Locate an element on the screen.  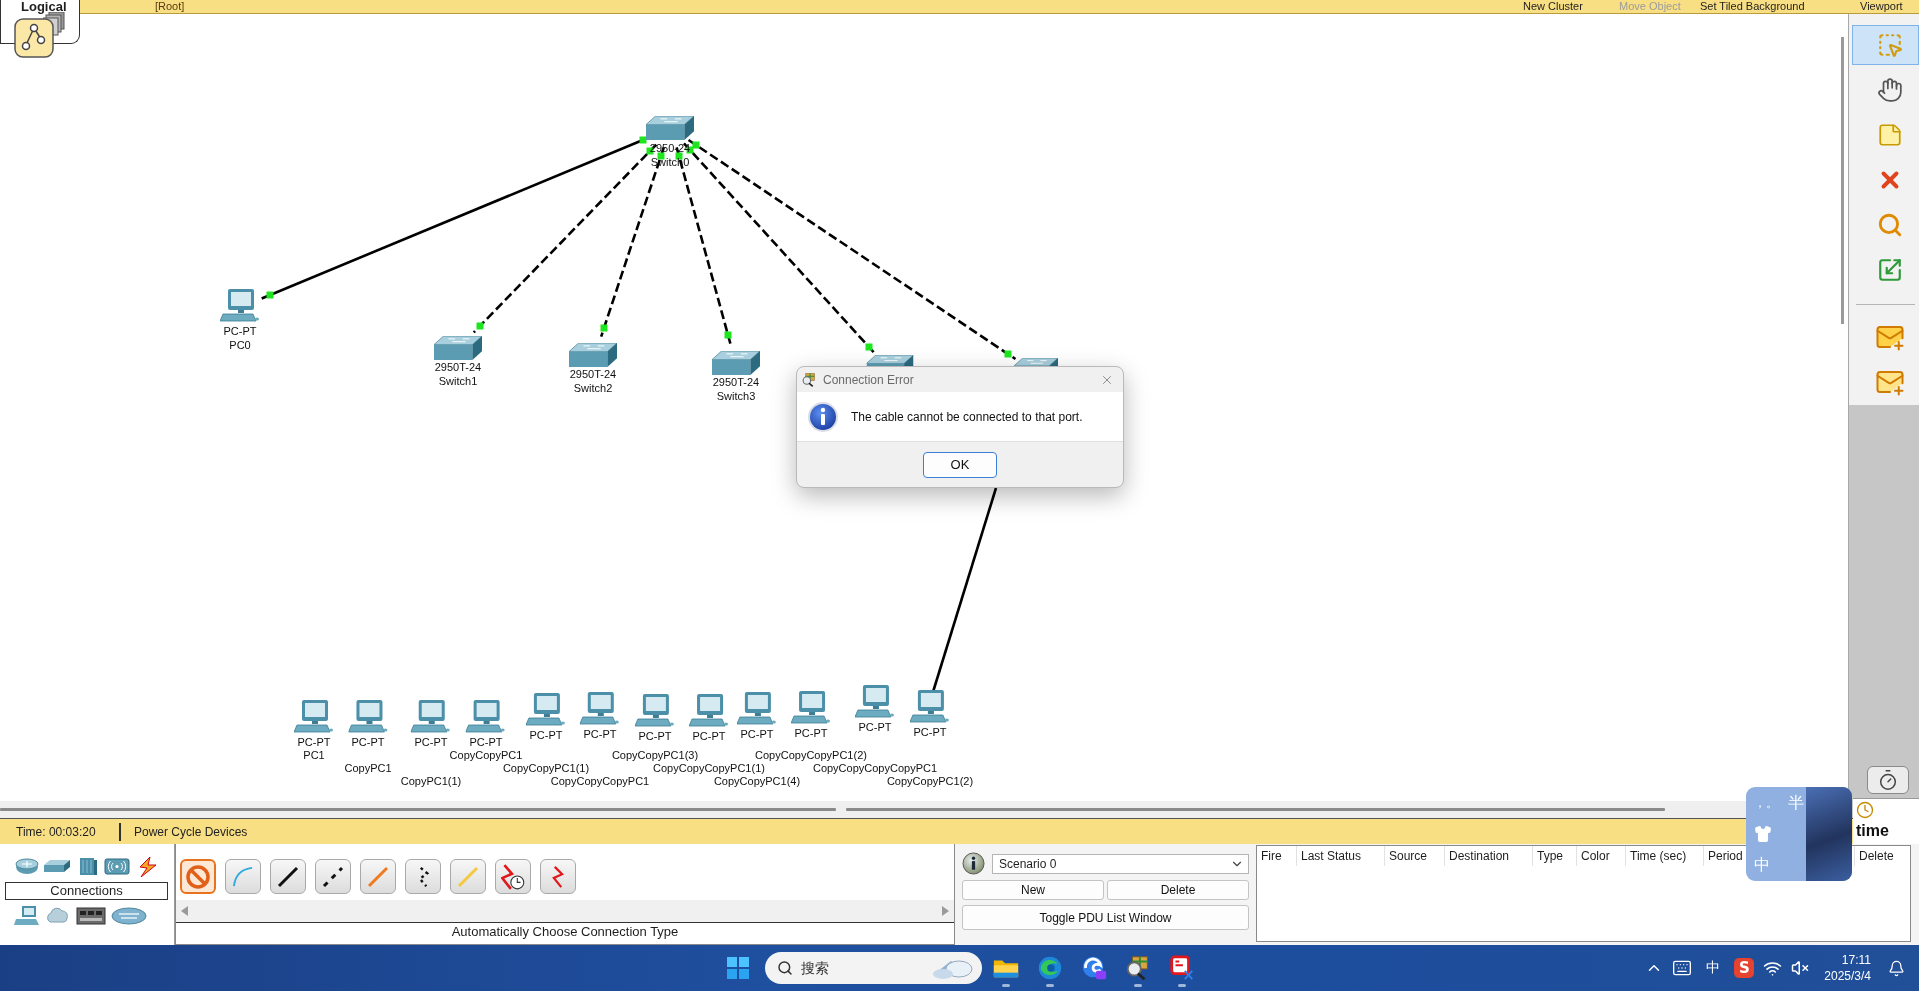
four-squares-icon is located at coordinates (738, 968).